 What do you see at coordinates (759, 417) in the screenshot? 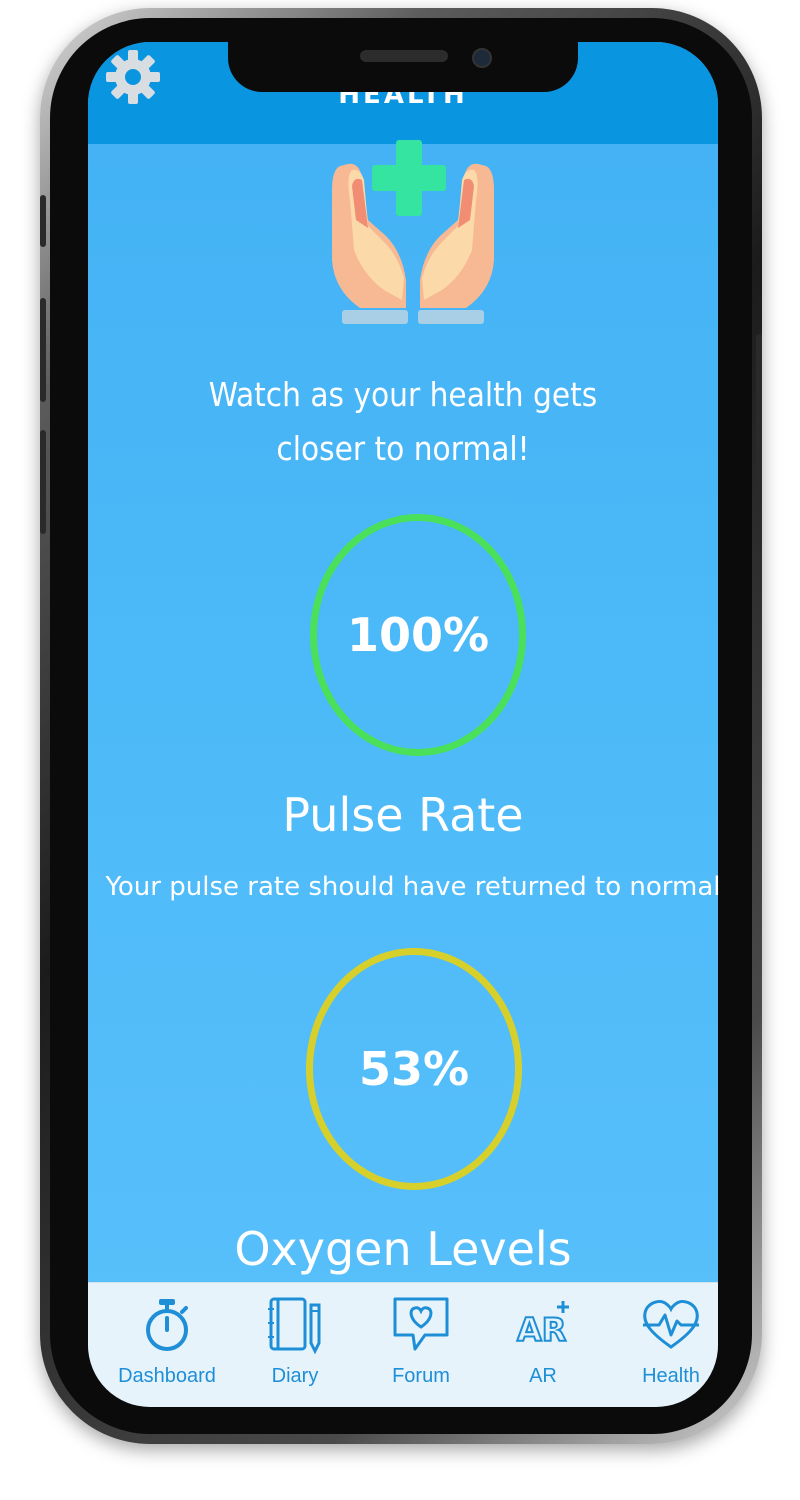
I see `power-button` at bounding box center [759, 417].